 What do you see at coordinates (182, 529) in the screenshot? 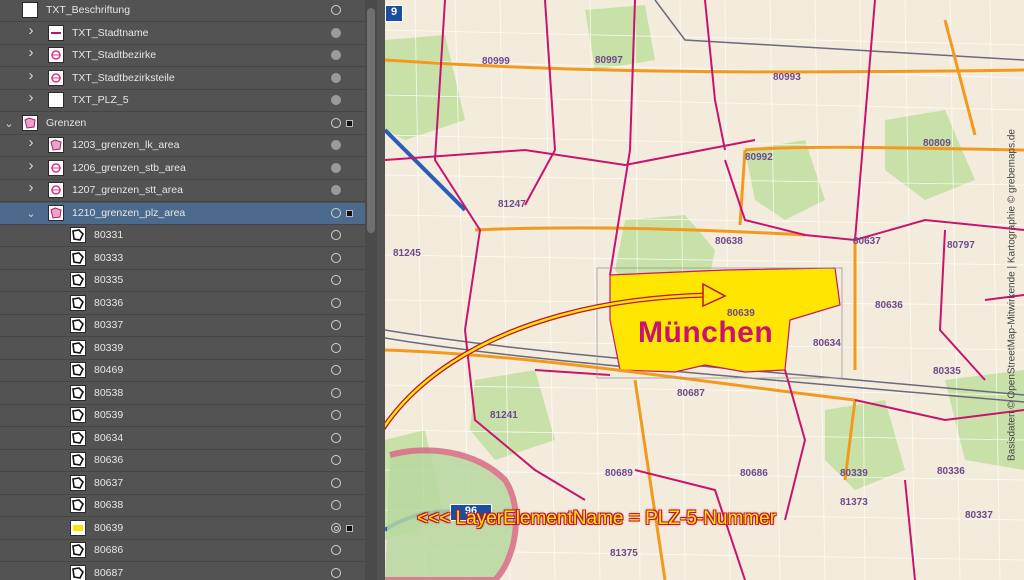
I see `layer-row: 80639` at bounding box center [182, 529].